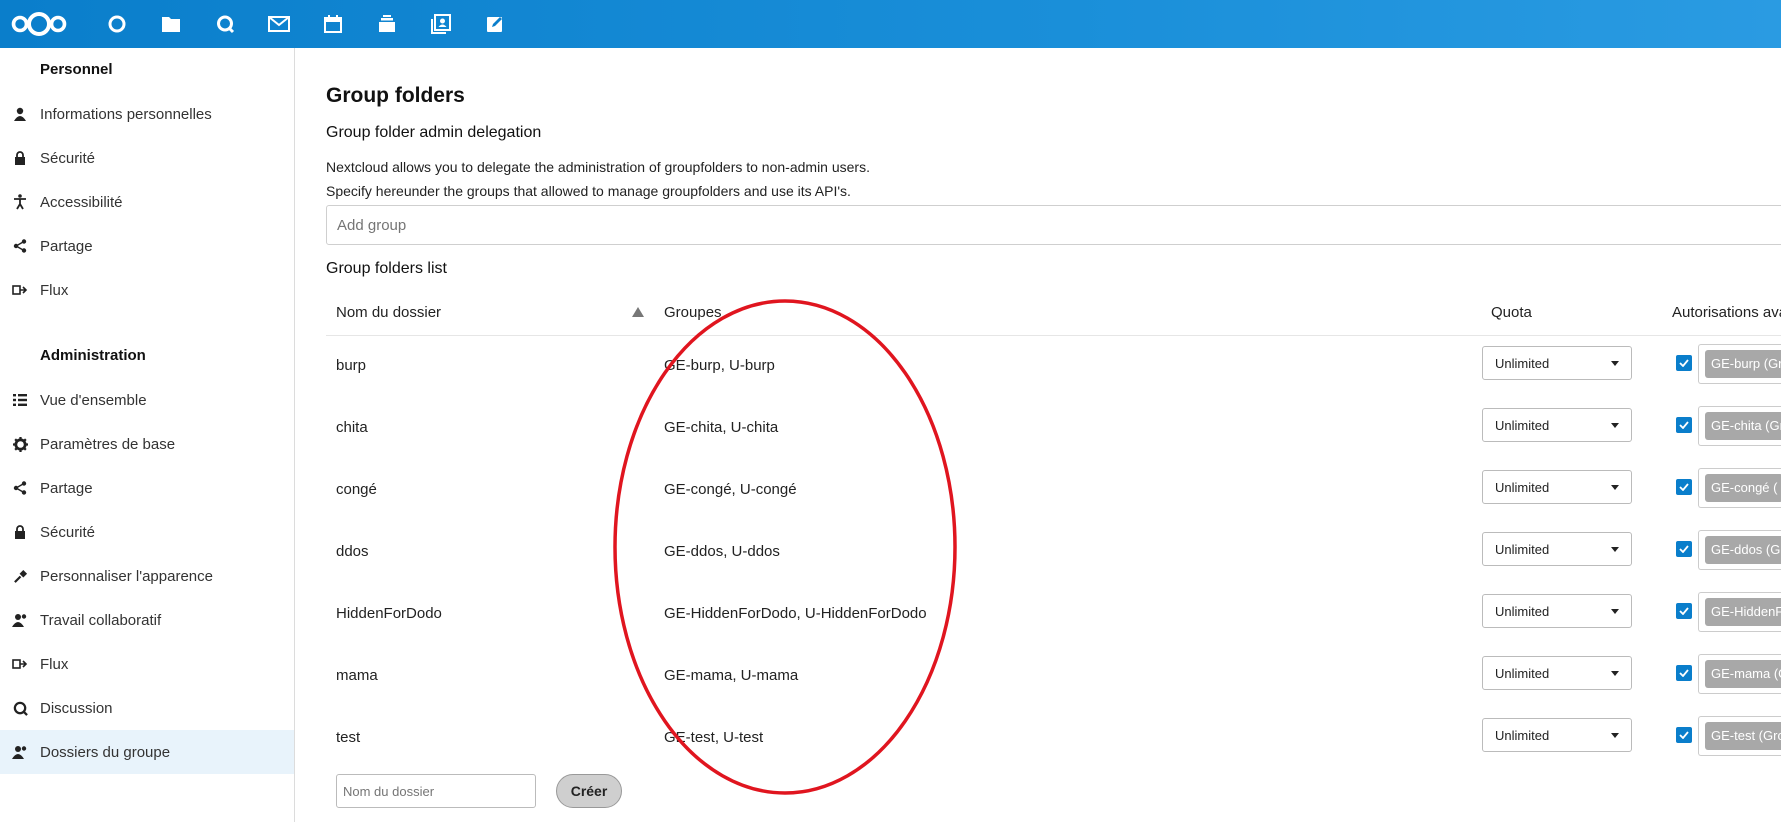 The image size is (1781, 822). What do you see at coordinates (441, 24) in the screenshot?
I see `contacts-icon` at bounding box center [441, 24].